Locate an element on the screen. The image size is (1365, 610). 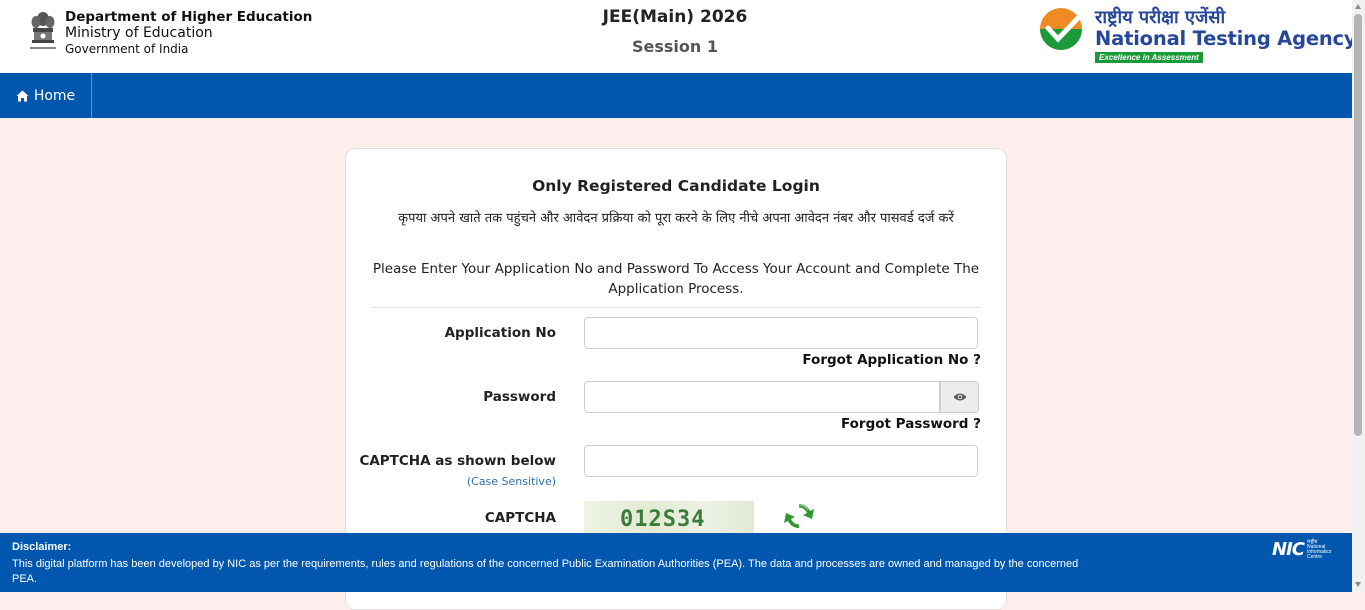
exam-title: JEE(Main) 2026 is located at coordinates (675, 17).